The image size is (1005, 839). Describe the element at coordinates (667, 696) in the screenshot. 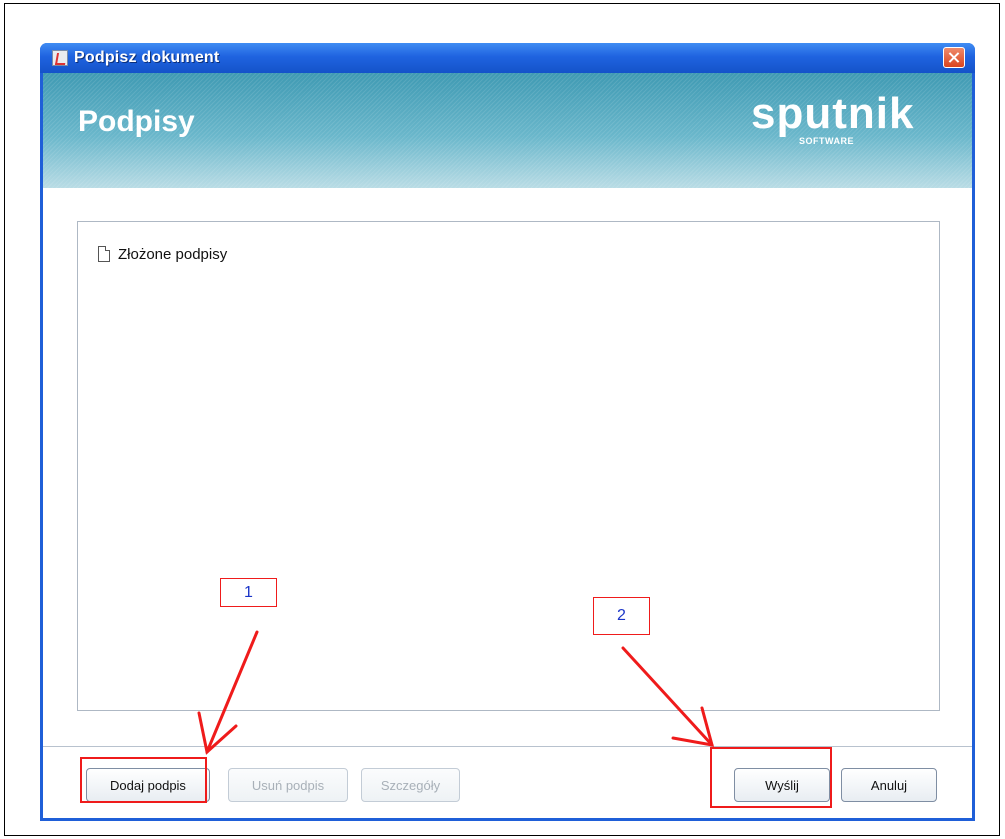

I see `arrow-2-shaft` at that location.